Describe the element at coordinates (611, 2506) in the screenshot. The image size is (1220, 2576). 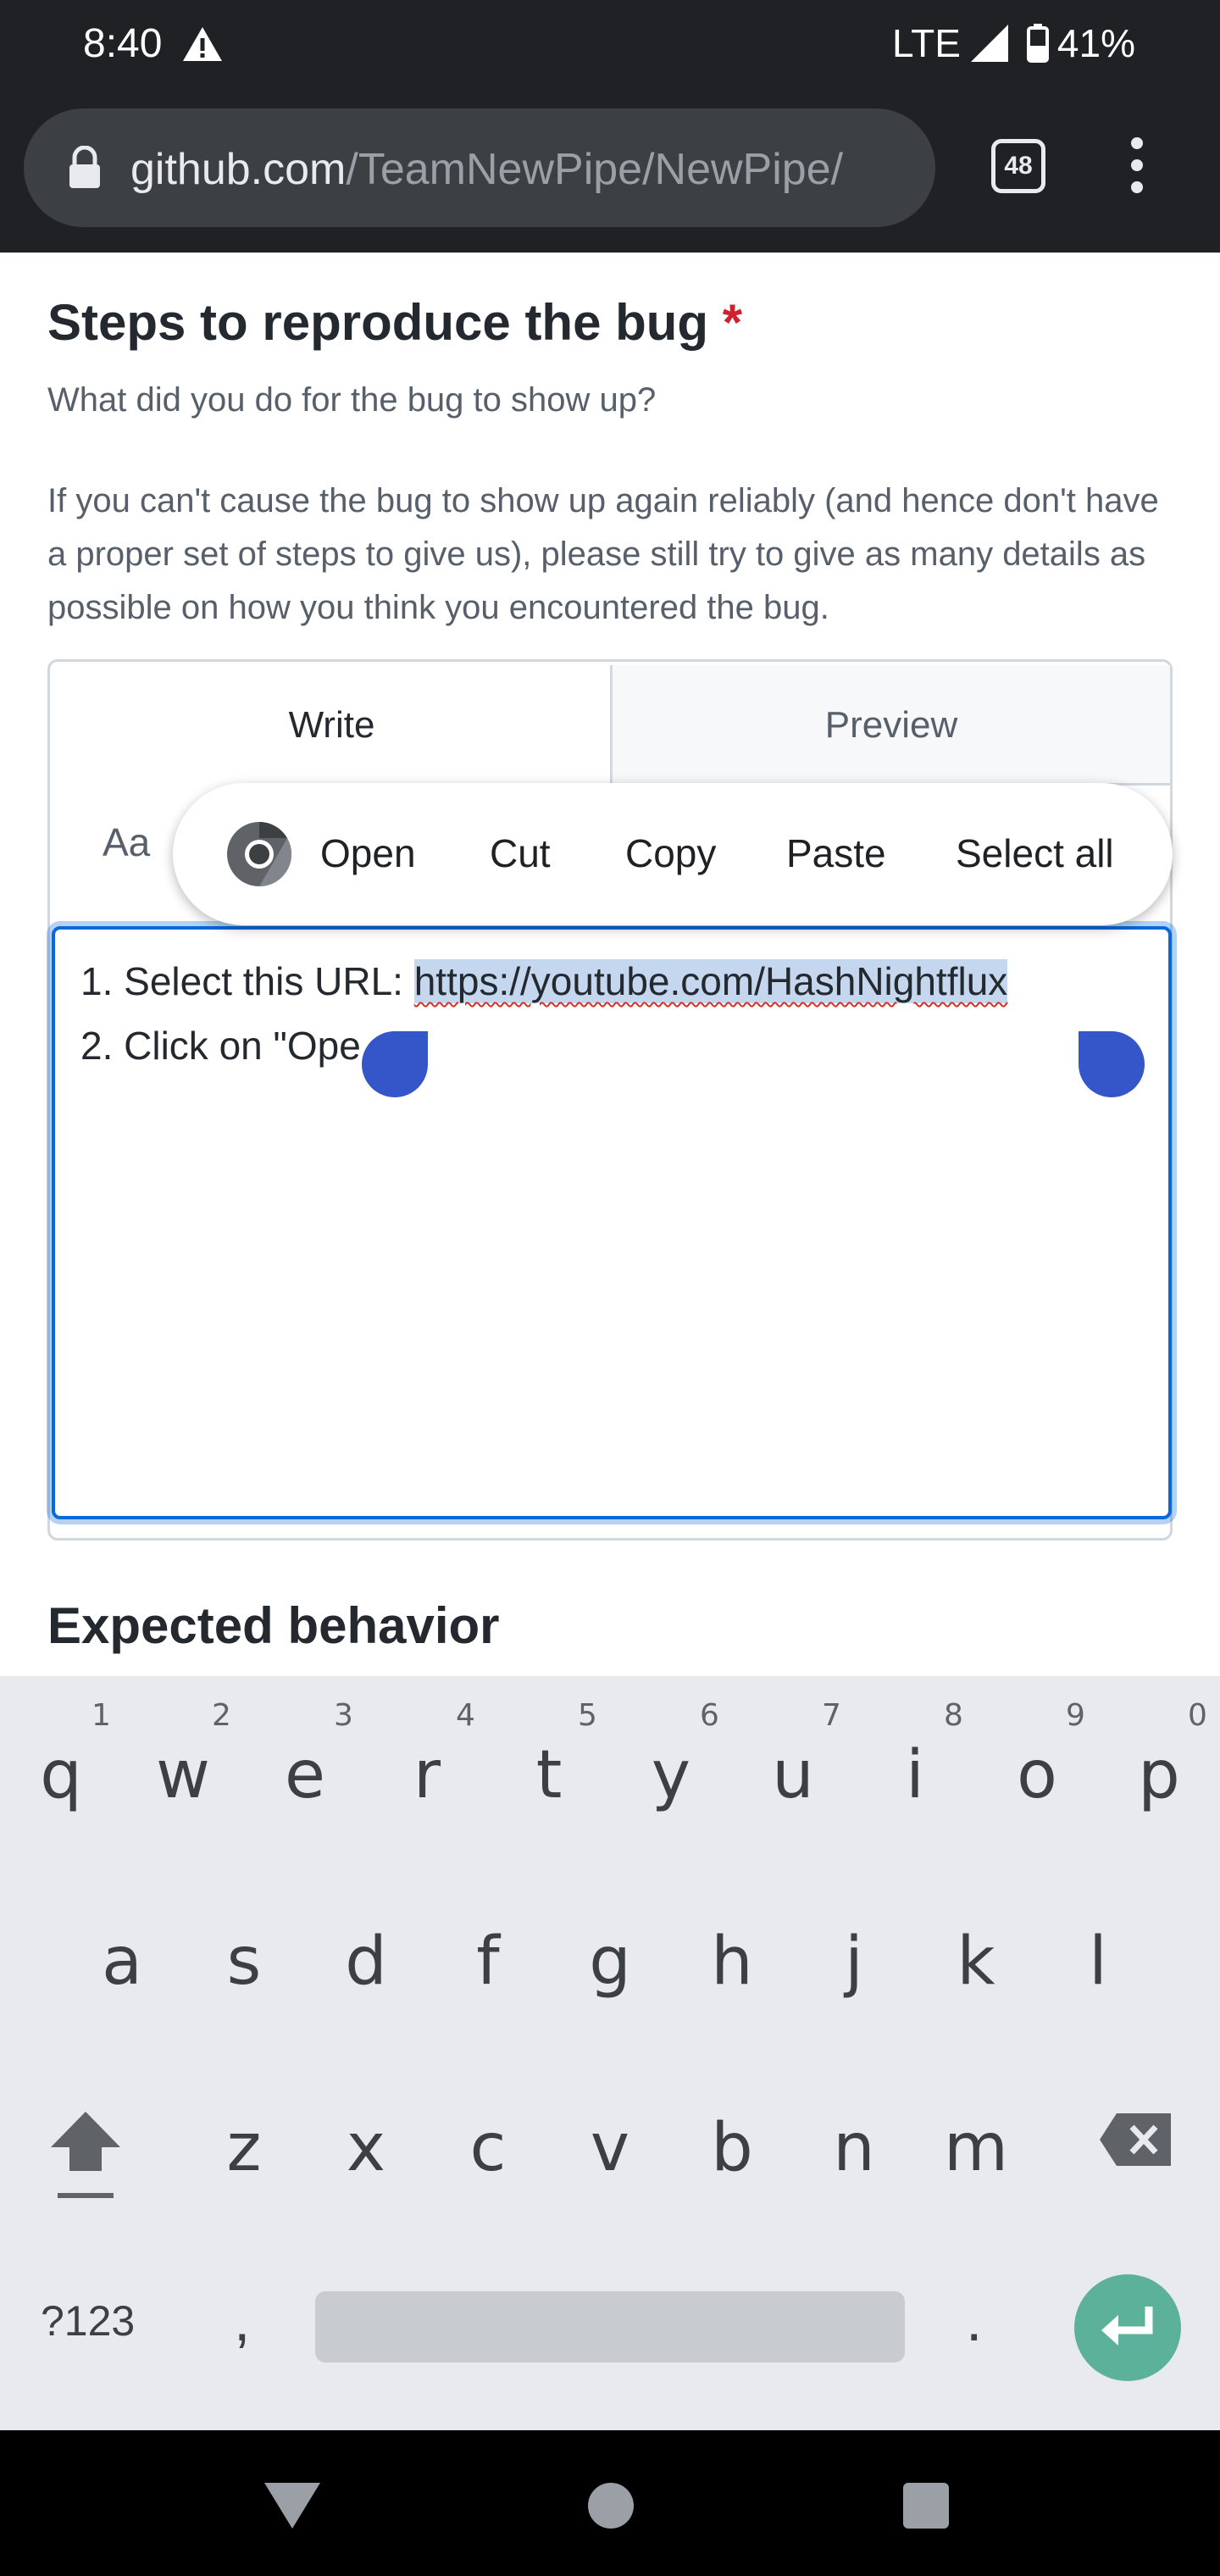
I see `home-icon` at that location.